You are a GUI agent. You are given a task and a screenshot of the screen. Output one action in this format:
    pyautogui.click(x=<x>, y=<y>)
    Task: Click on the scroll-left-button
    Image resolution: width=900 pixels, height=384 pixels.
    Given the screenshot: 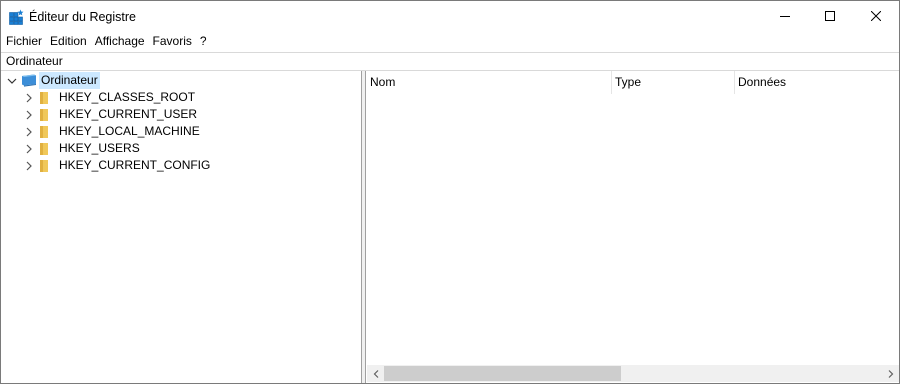 What is the action you would take?
    pyautogui.click(x=375, y=373)
    